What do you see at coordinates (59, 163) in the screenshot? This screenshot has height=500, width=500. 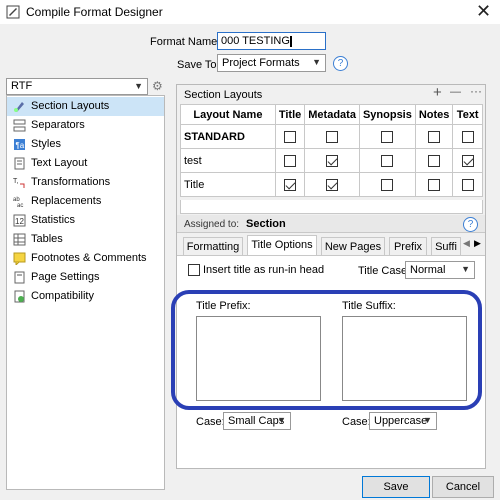 I see `sidebar-item-label: Text Layout` at bounding box center [59, 163].